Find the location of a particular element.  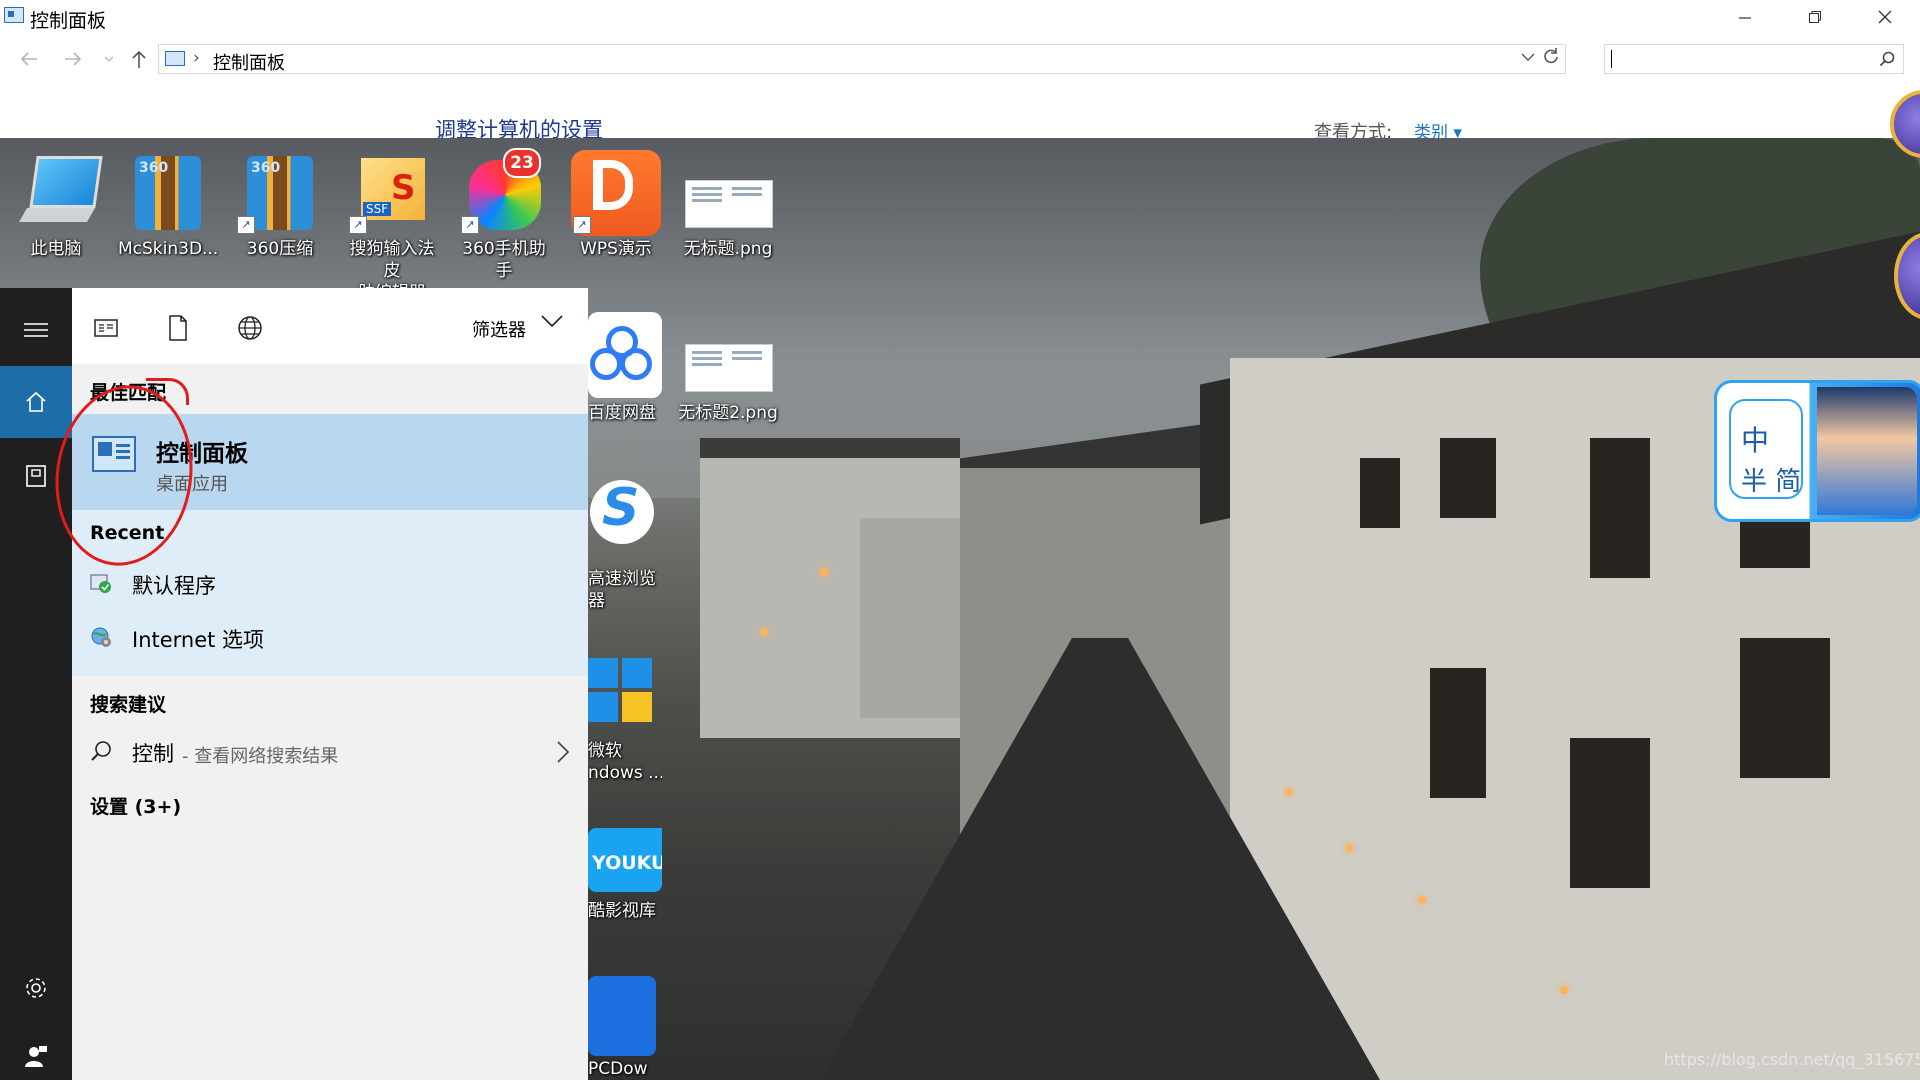

desktop-icon-label: PCDow is located at coordinates (618, 1069).